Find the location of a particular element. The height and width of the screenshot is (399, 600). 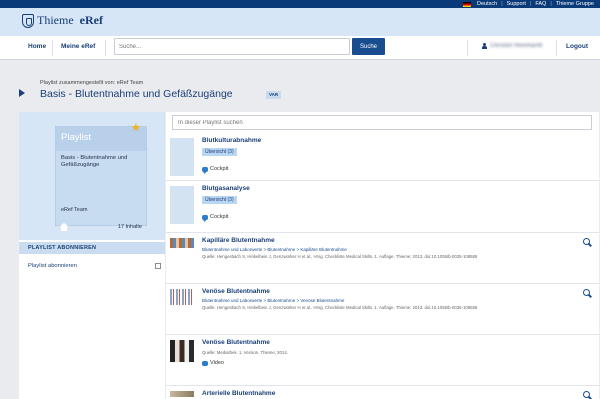

content-count: 17 Inhalte is located at coordinates (129, 227).